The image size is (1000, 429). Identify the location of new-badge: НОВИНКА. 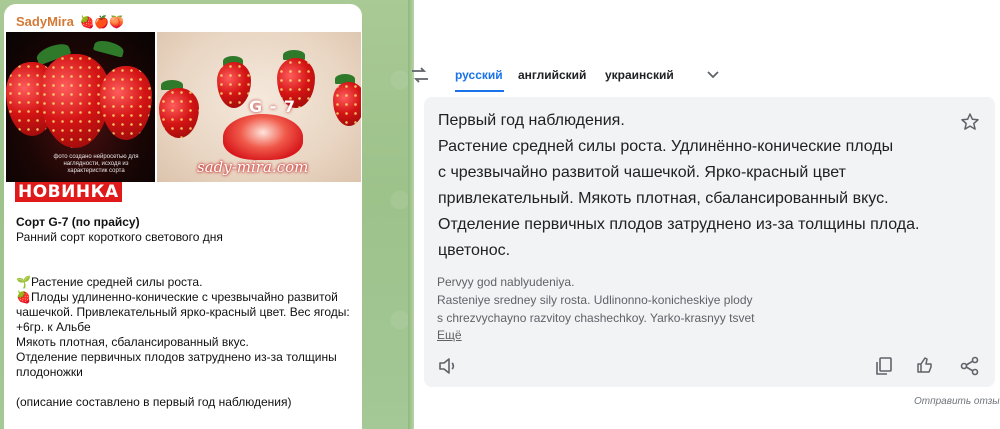
(68, 192).